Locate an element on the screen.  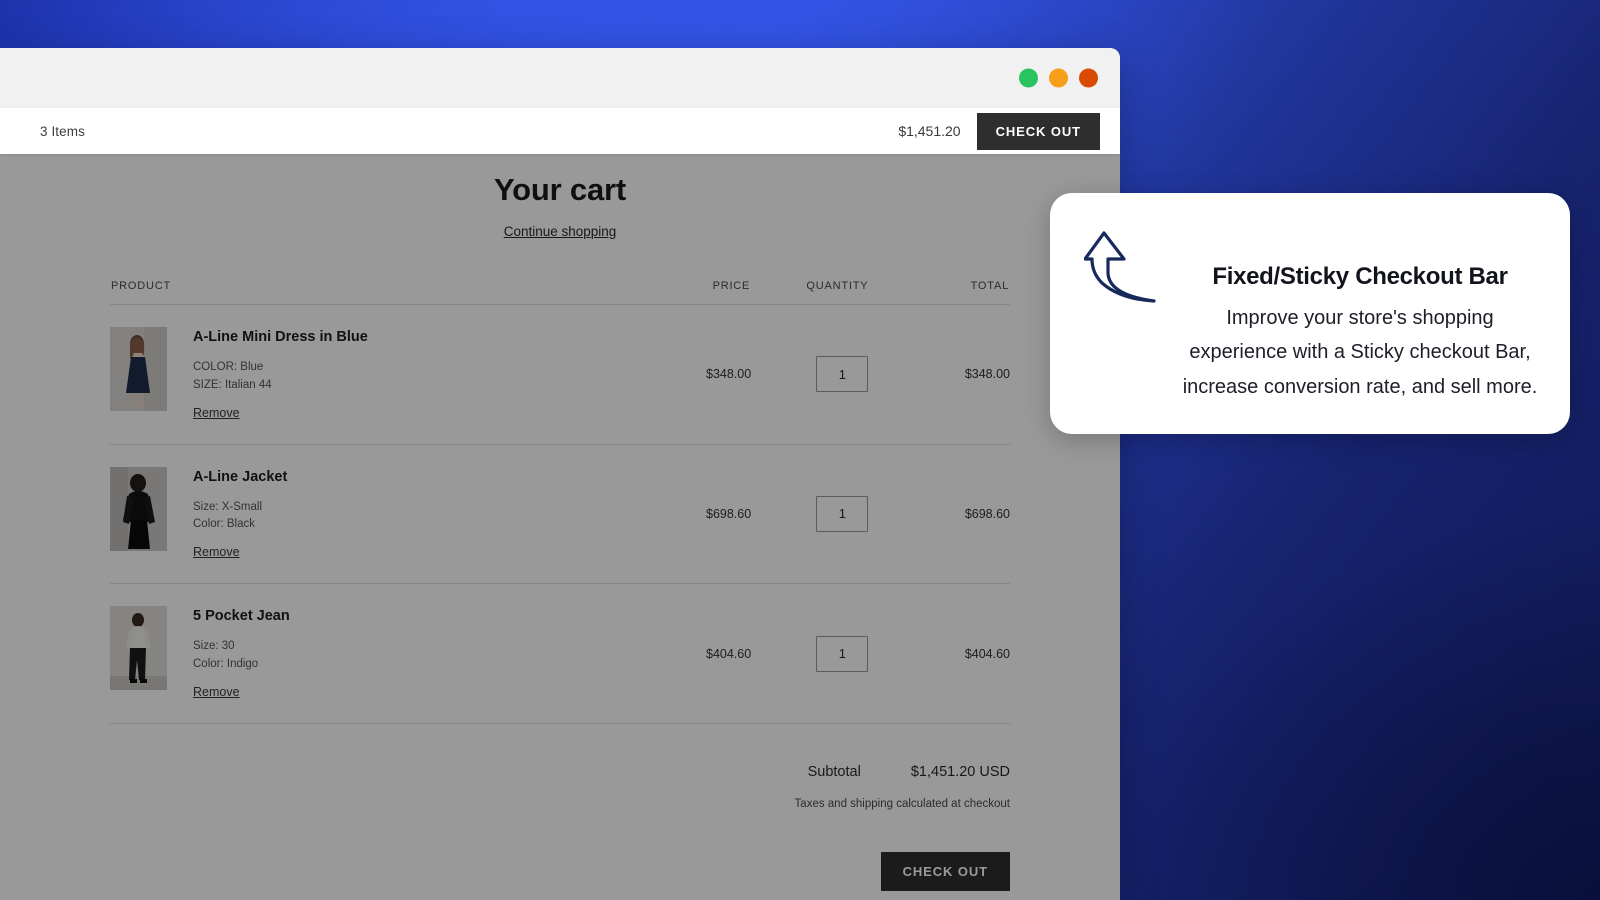
page-title: Your cart is located at coordinates (560, 189).